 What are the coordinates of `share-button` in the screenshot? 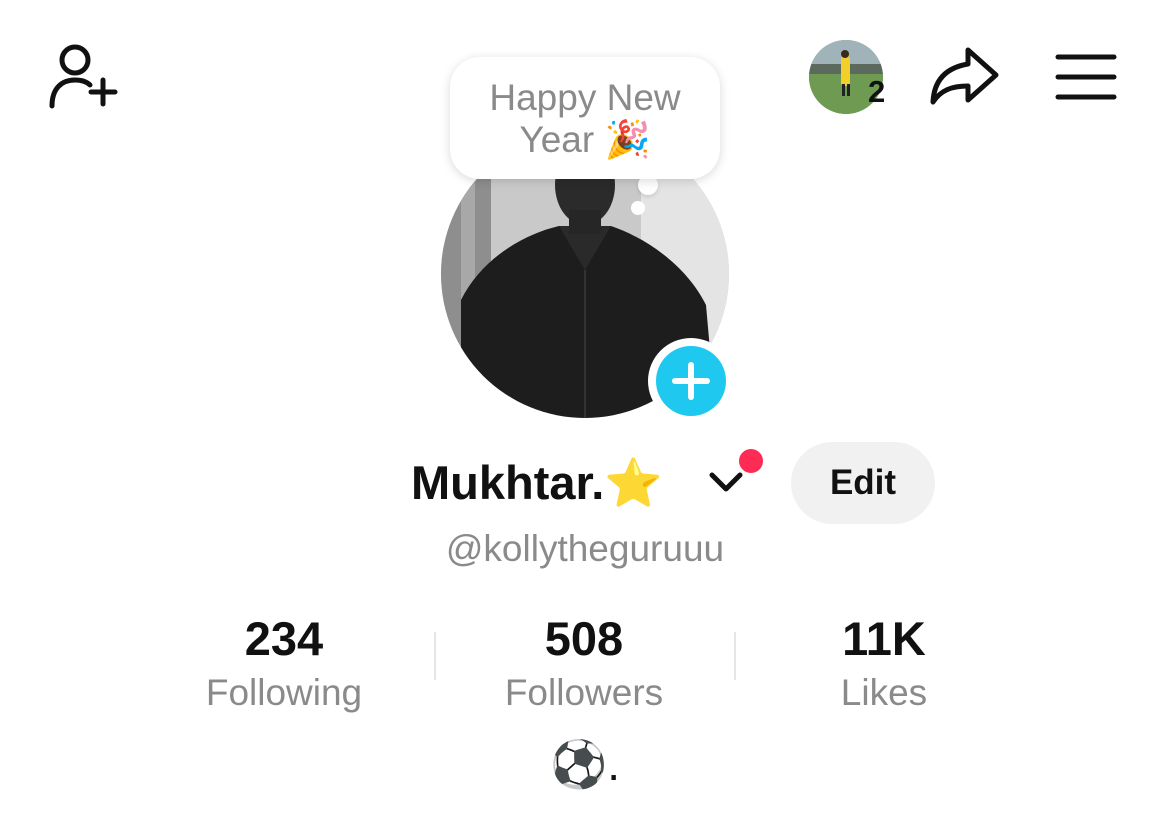 It's located at (965, 76).